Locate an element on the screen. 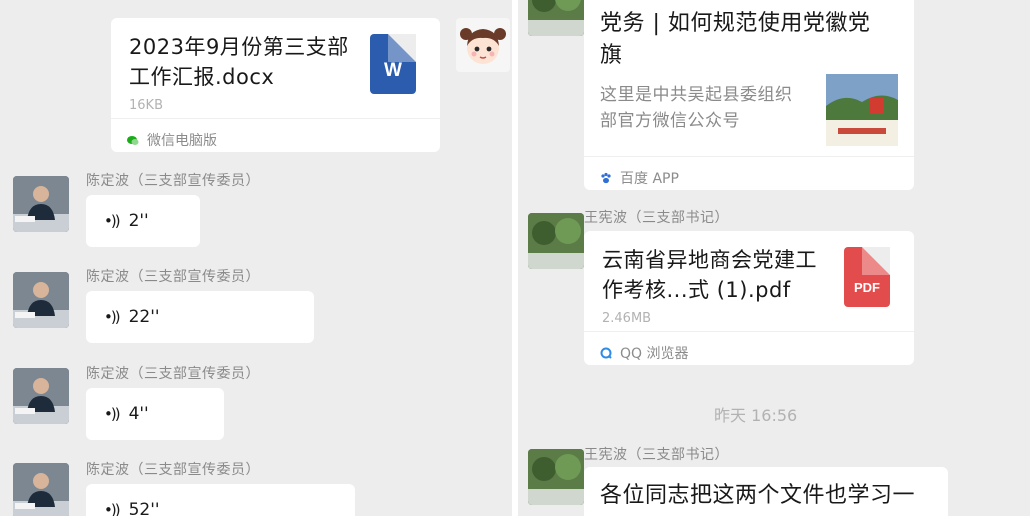 Image resolution: width=1030 pixels, height=516 pixels. thumbnail-image is located at coordinates (862, 110).